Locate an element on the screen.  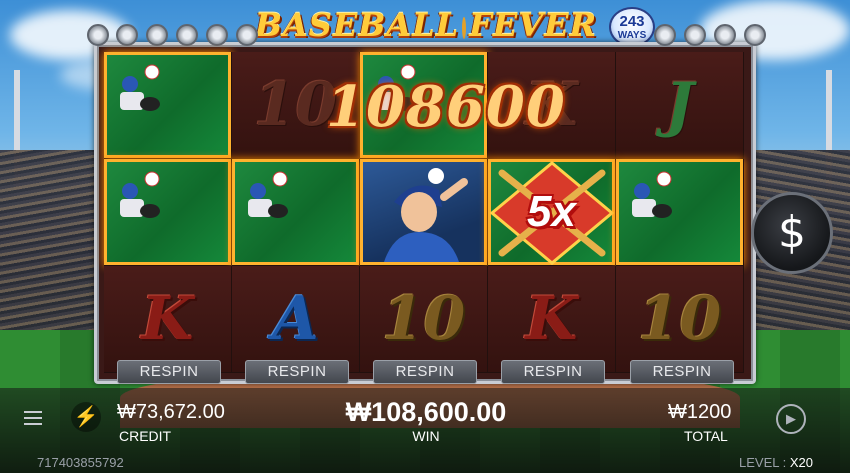
bolt-icon: ⚡ is located at coordinates (86, 417).